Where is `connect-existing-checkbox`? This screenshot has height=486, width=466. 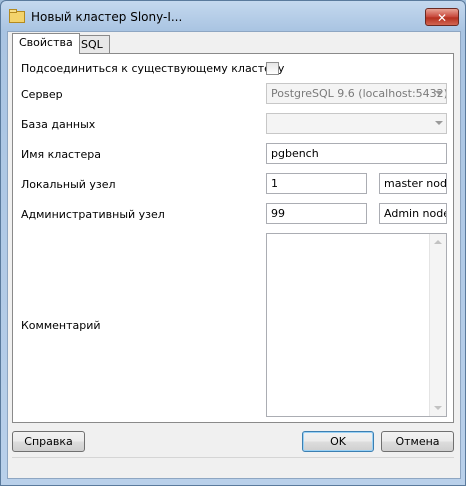
connect-existing-checkbox is located at coordinates (272, 68).